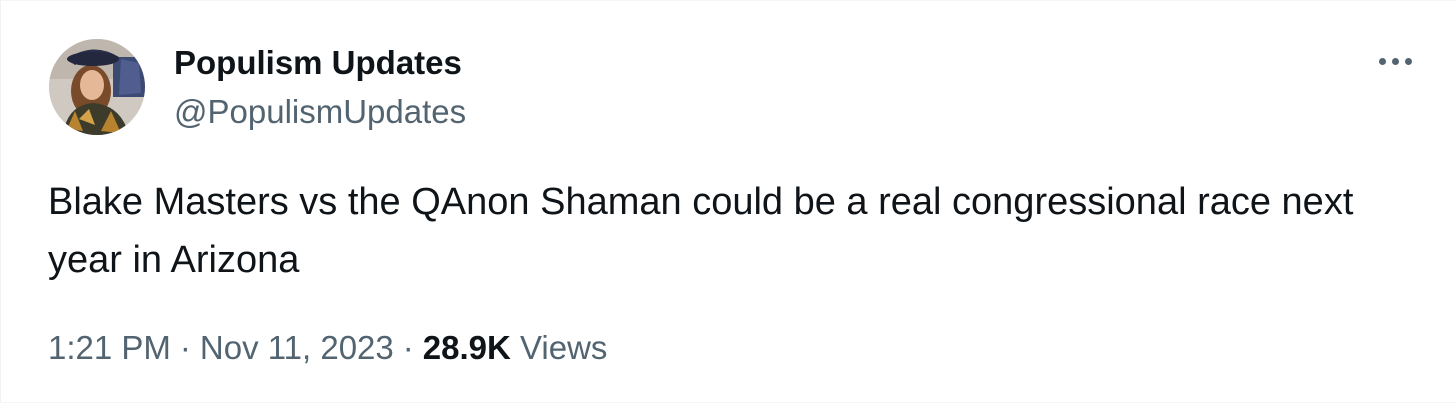  Describe the element at coordinates (297, 347) in the screenshot. I see `tweet-date: Nov 11, 2023` at that location.